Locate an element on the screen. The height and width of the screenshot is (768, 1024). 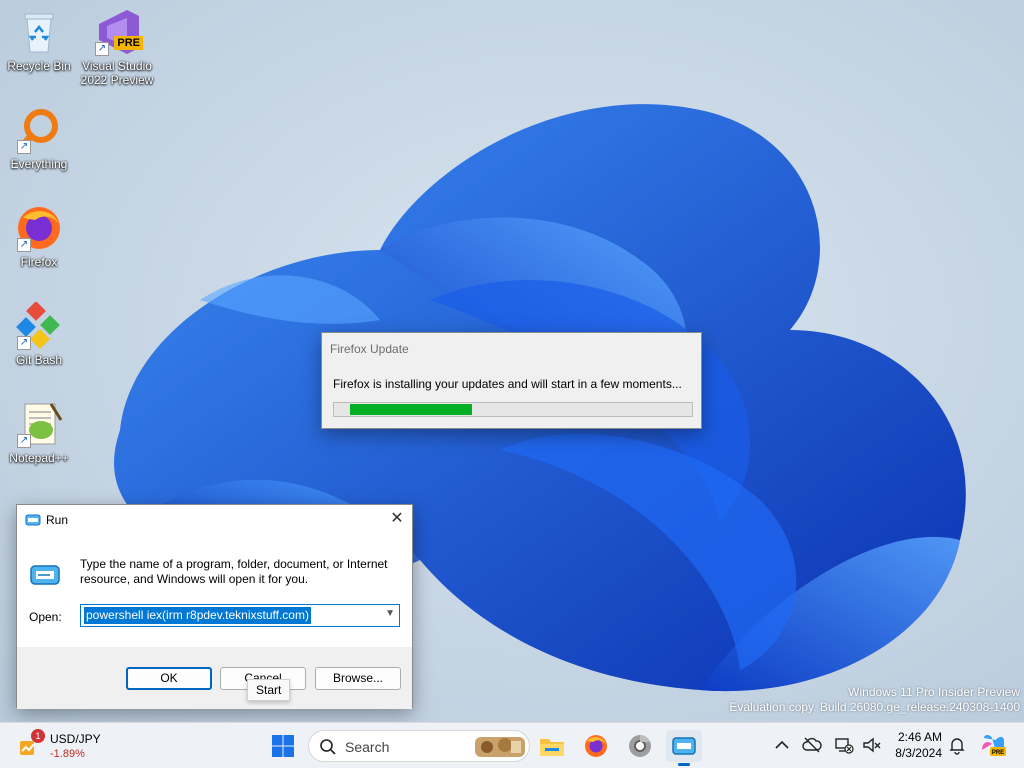
watermark-line-1: Windows 11 Pro Insider Preview is located at coordinates (934, 692).